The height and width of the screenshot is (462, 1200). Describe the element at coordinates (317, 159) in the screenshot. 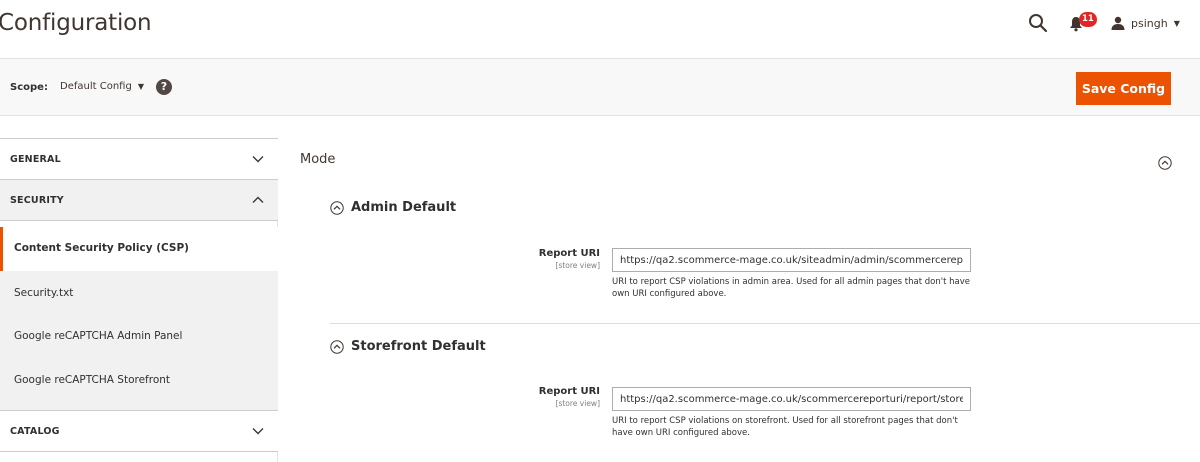

I see `section-title-mode: Mode` at that location.